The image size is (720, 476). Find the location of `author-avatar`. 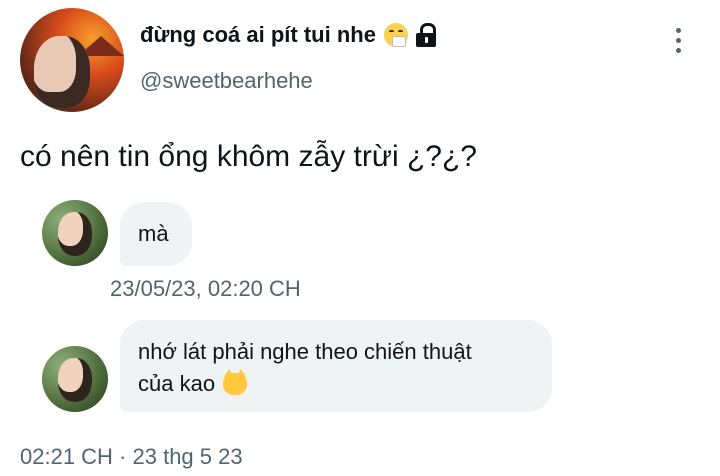

author-avatar is located at coordinates (72, 60).